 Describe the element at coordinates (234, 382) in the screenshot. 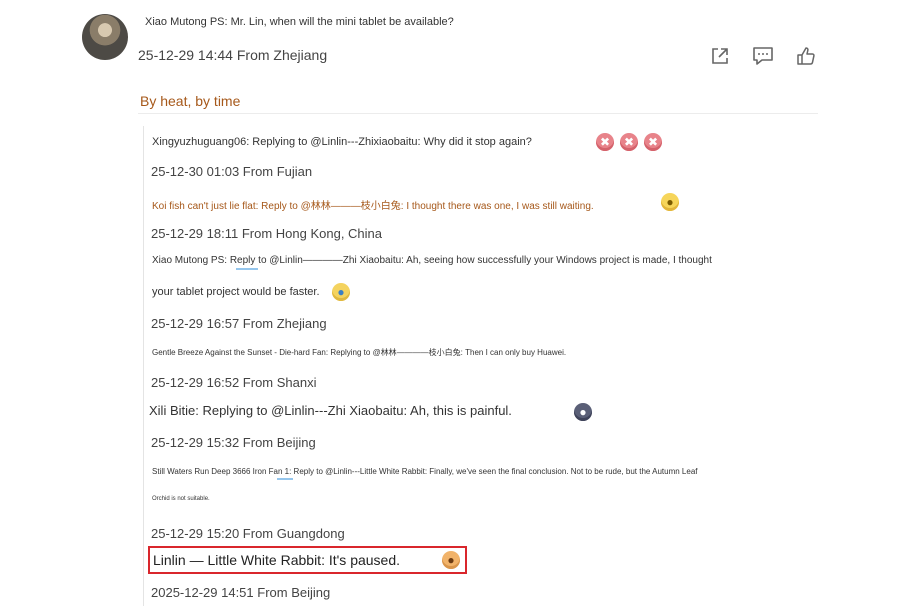

I see `reply-meta-4: 25-12-29 16:52 From Shanxi` at that location.